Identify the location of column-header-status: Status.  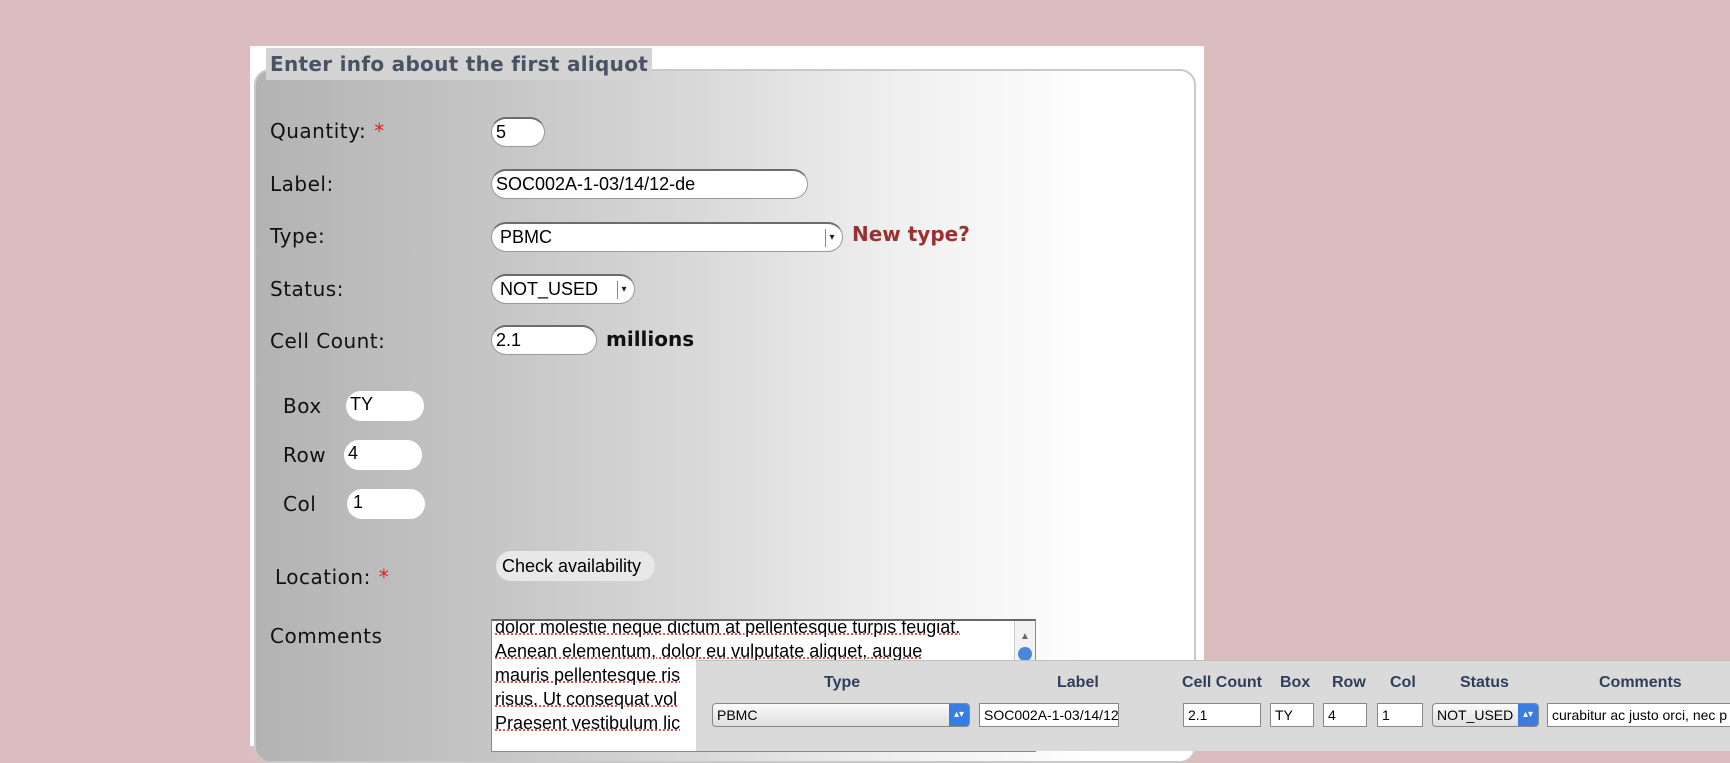
(1484, 682).